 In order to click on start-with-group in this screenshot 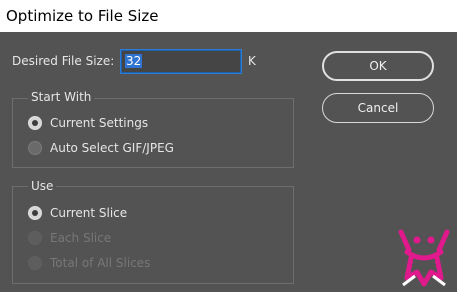, I will do `click(153, 133)`.